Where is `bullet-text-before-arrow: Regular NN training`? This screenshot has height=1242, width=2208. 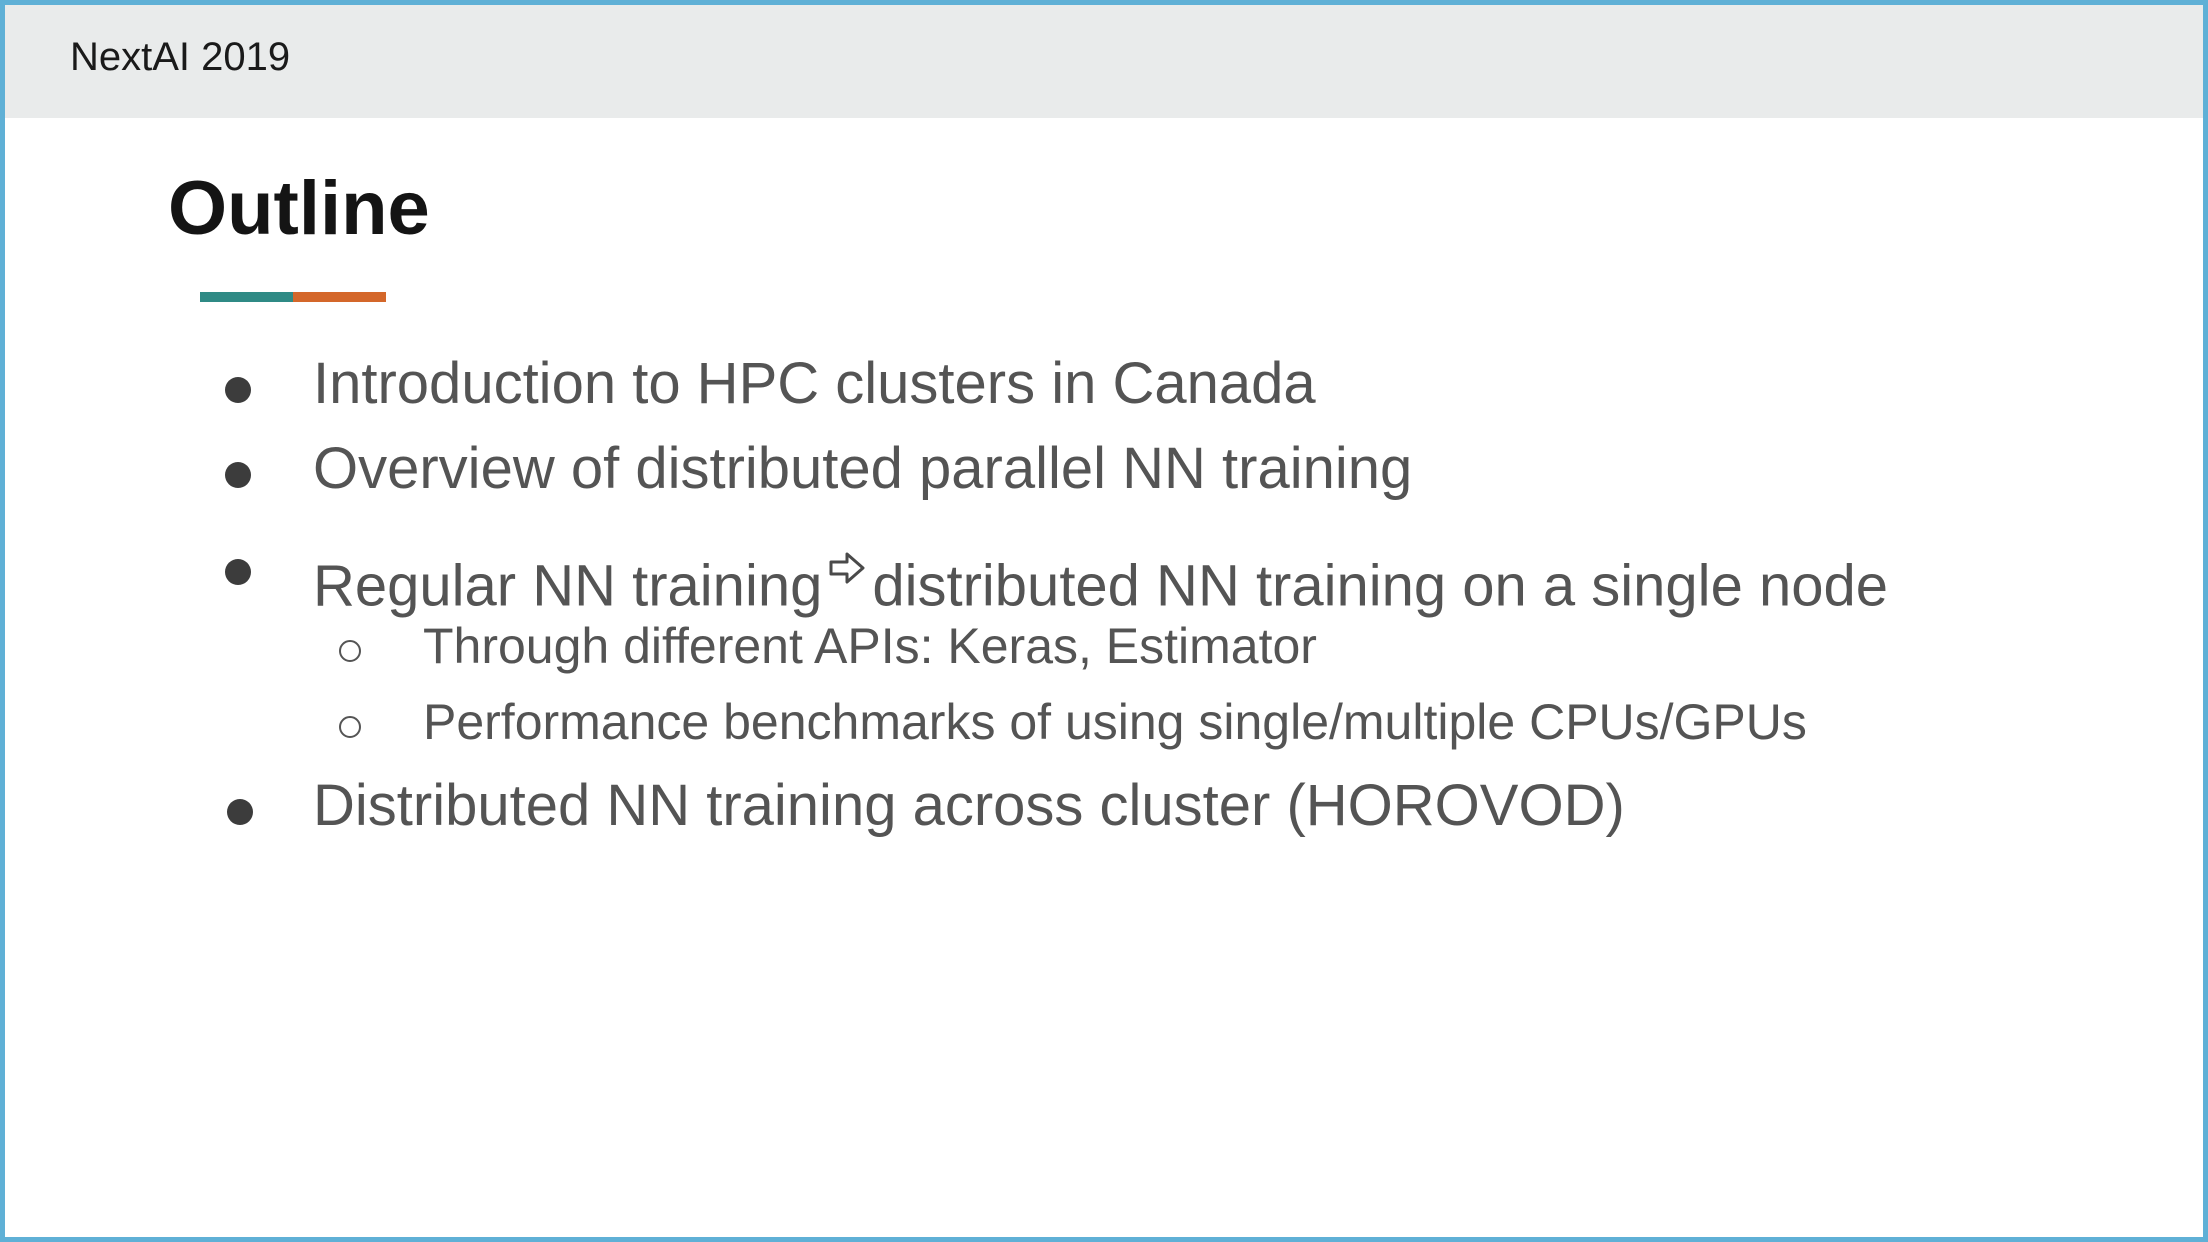 bullet-text-before-arrow: Regular NN training is located at coordinates (568, 586).